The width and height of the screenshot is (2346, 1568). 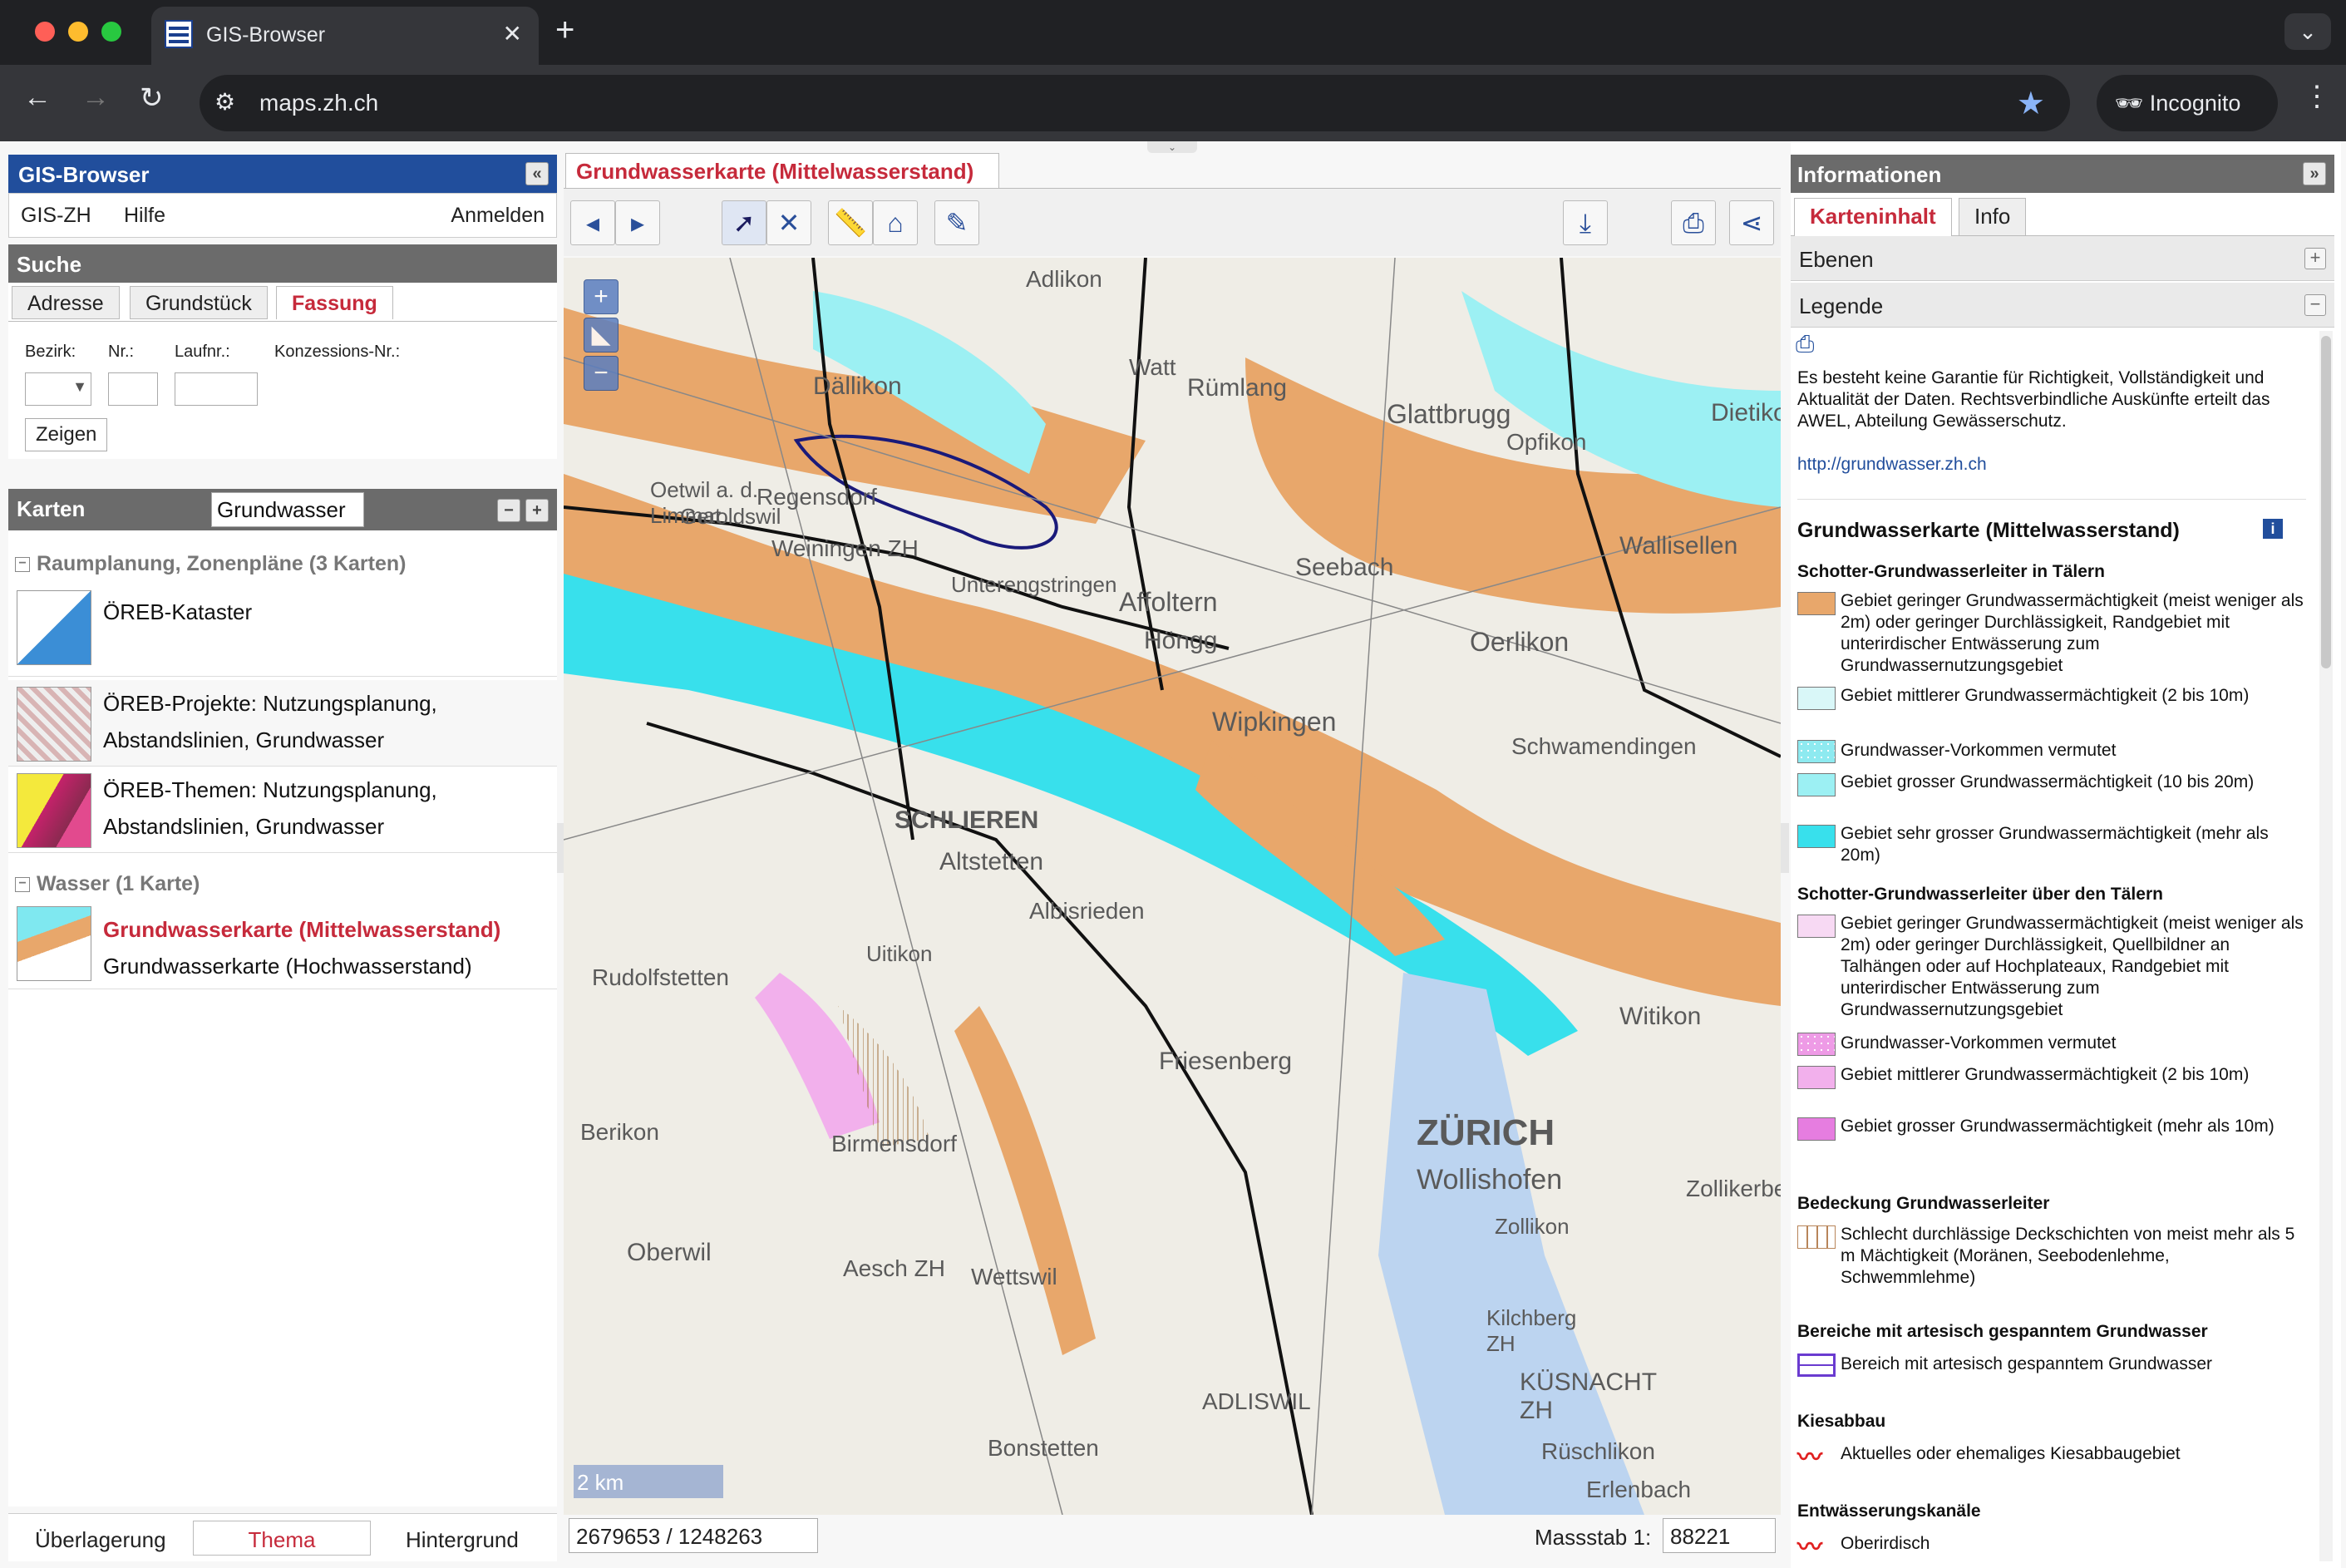 I want to click on profile-tool-icon: ⌂, so click(x=895, y=222).